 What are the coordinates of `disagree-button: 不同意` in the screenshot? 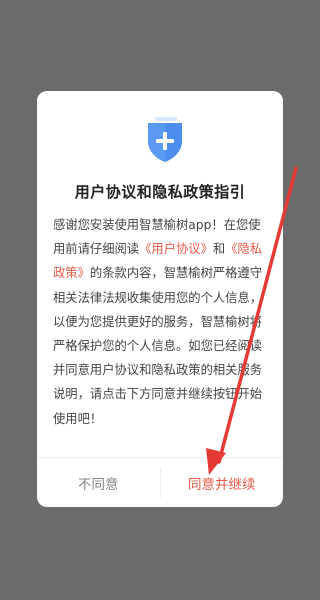 It's located at (98, 482).